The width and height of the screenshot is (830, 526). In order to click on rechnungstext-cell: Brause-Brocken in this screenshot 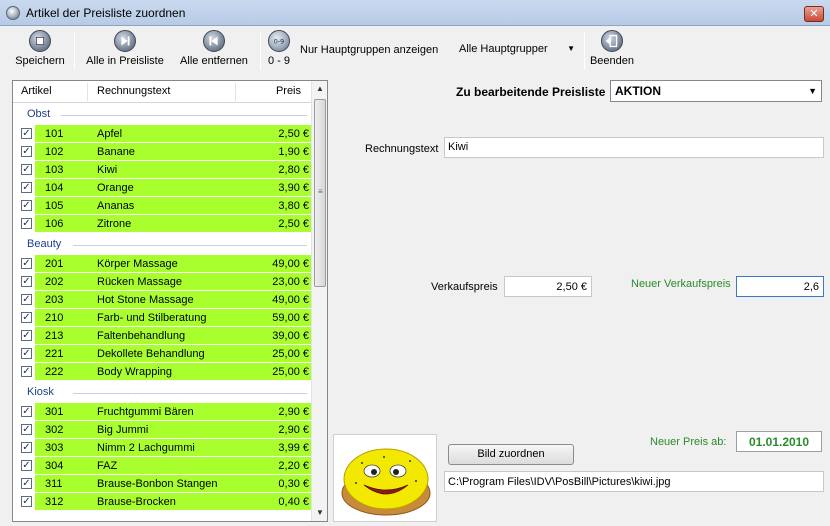, I will do `click(136, 502)`.